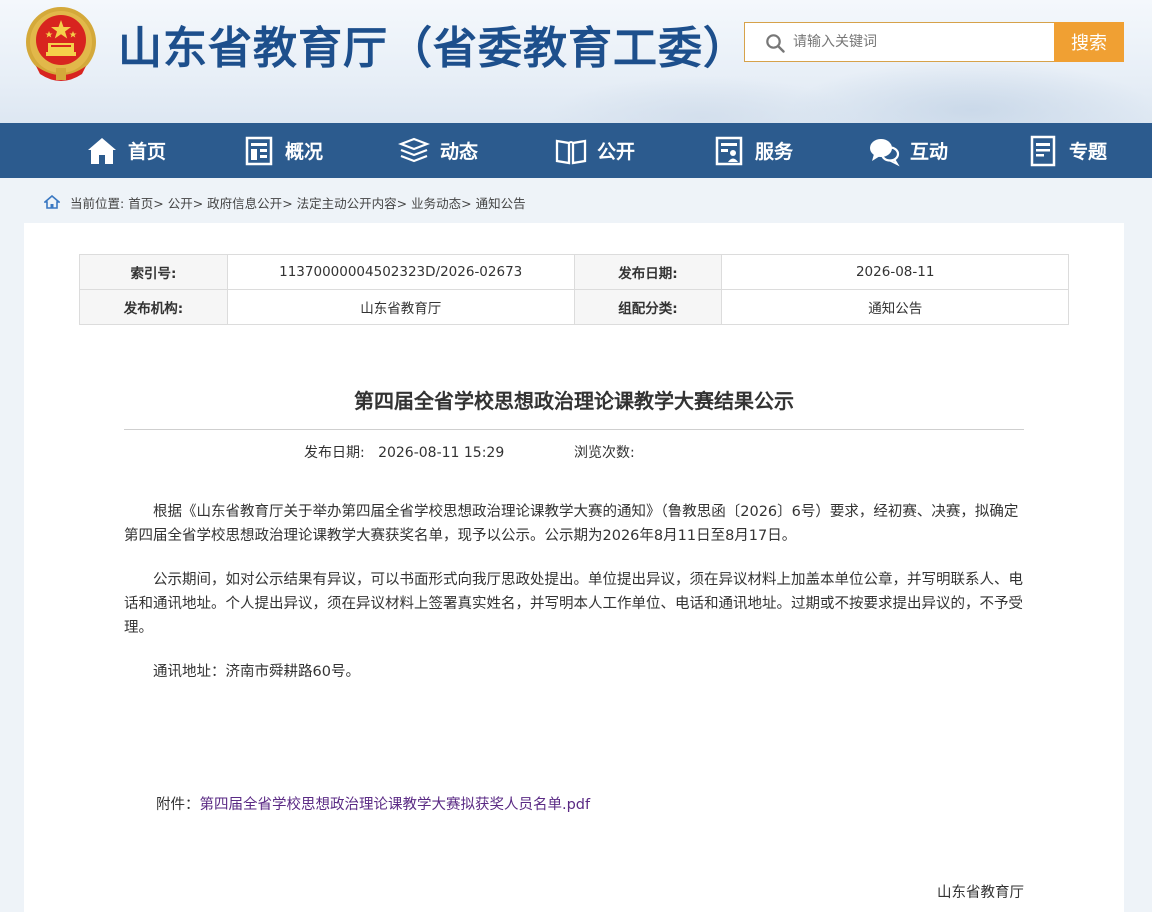 The image size is (1152, 912). Describe the element at coordinates (753, 150) in the screenshot. I see `nav-item-service: 服务` at that location.